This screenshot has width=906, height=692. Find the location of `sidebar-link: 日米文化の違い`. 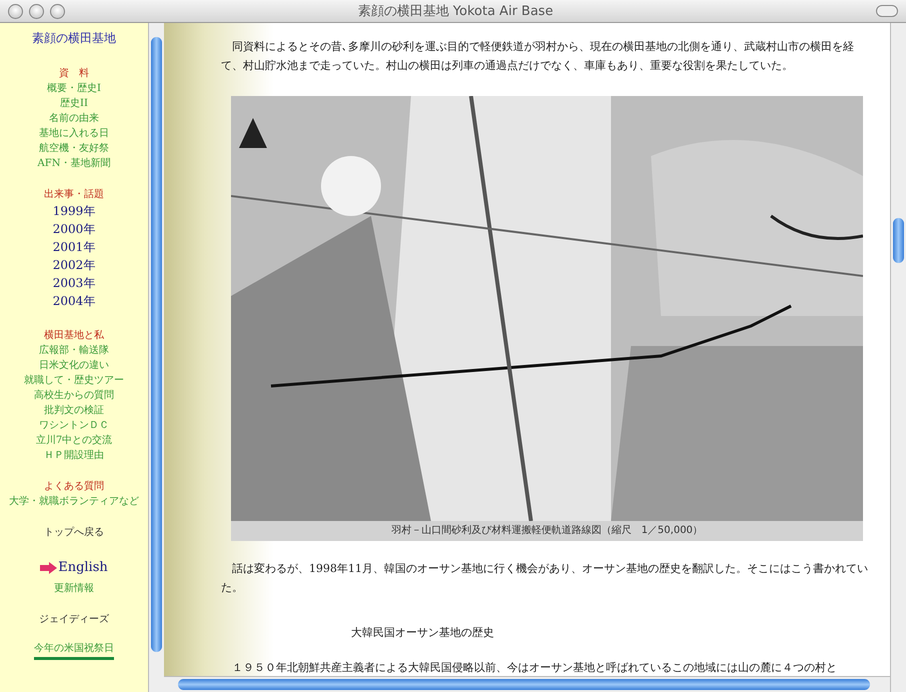

sidebar-link: 日米文化の違い is located at coordinates (74, 365).